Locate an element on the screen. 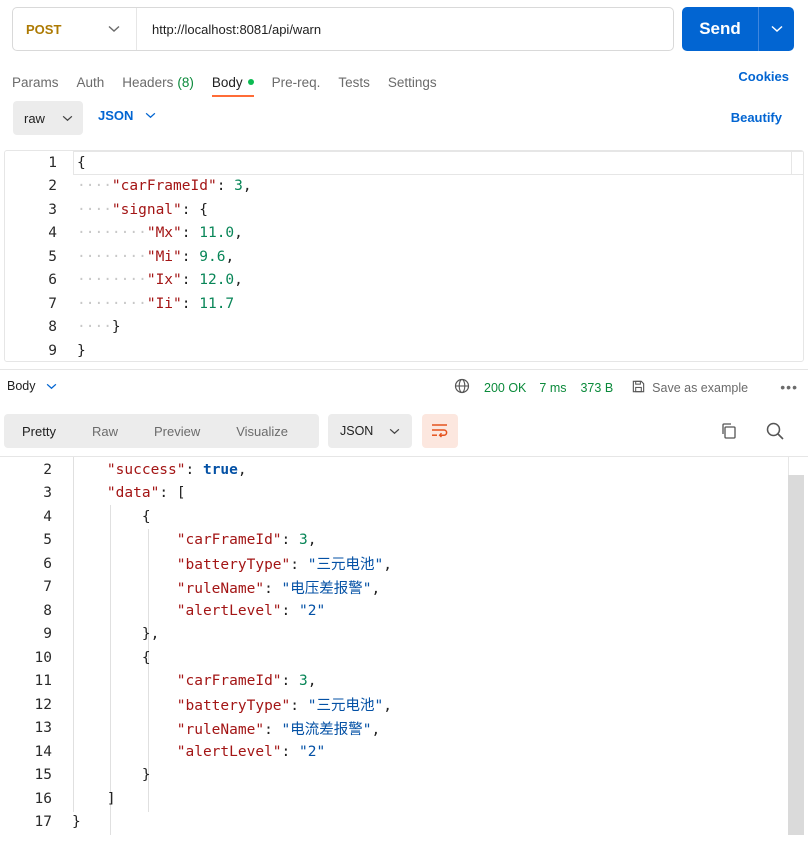 Image resolution: width=808 pixels, height=841 pixels. code-line: 7 ········"Ii": 11.7 is located at coordinates (119, 304).